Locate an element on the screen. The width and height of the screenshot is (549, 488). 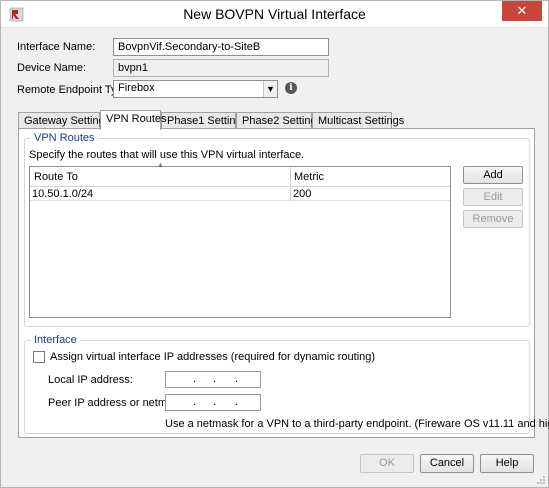
close-button: ✕ is located at coordinates (522, 11).